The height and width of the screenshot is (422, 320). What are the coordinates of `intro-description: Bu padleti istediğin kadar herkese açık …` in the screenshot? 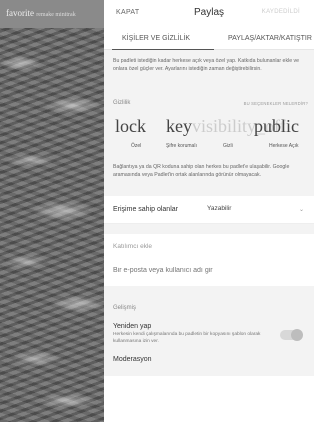 It's located at (209, 71).